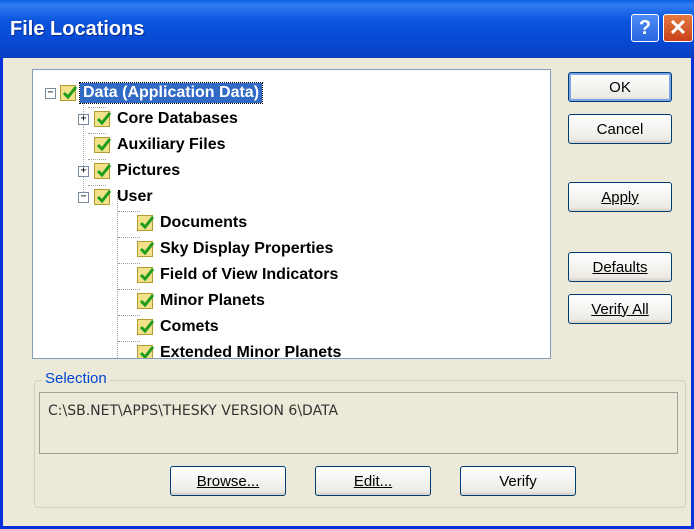 This screenshot has width=694, height=529. I want to click on collapse-toggle-data: −, so click(50, 93).